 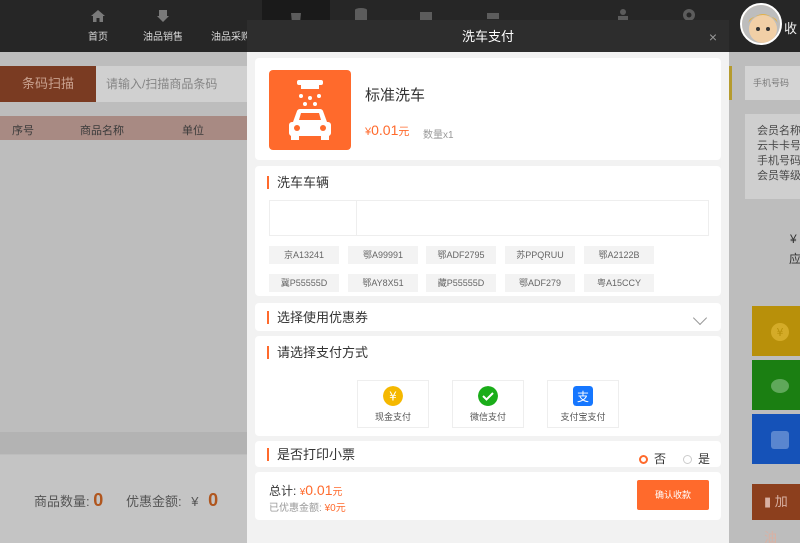 I want to click on fuel-icon, so click(x=163, y=16).